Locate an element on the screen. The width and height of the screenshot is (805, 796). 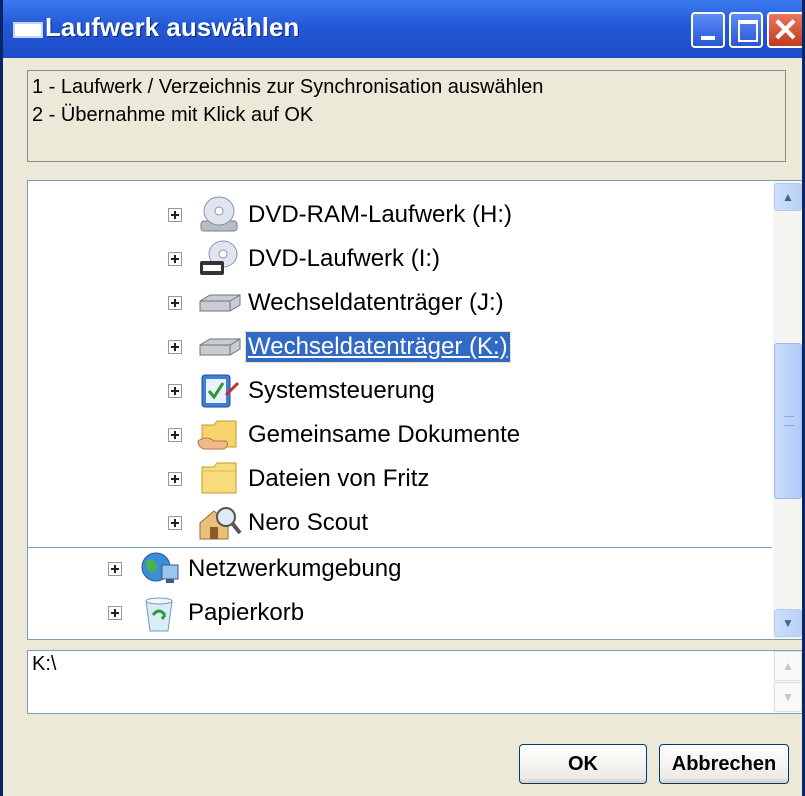
tree-item-recycle-bin: Papierkorb is located at coordinates (207, 613).